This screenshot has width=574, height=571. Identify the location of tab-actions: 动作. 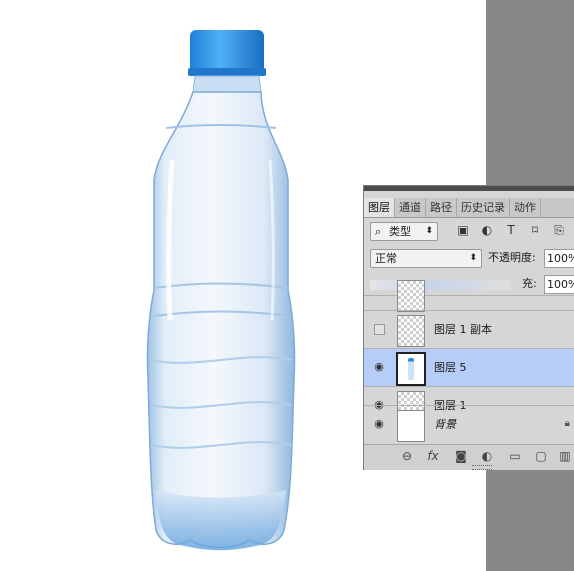
(525, 207).